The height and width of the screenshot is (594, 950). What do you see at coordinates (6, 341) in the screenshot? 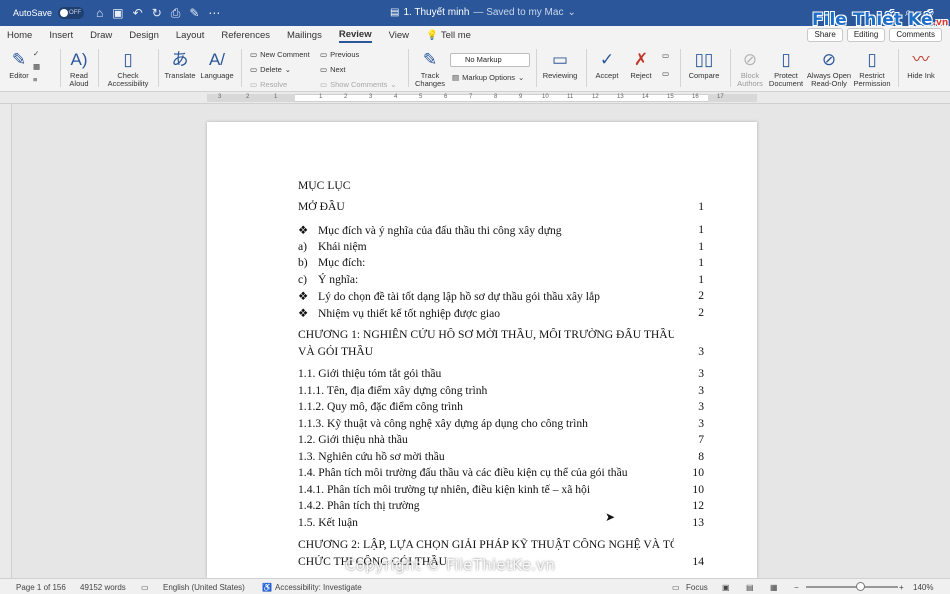
I see `vertical-ruler` at bounding box center [6, 341].